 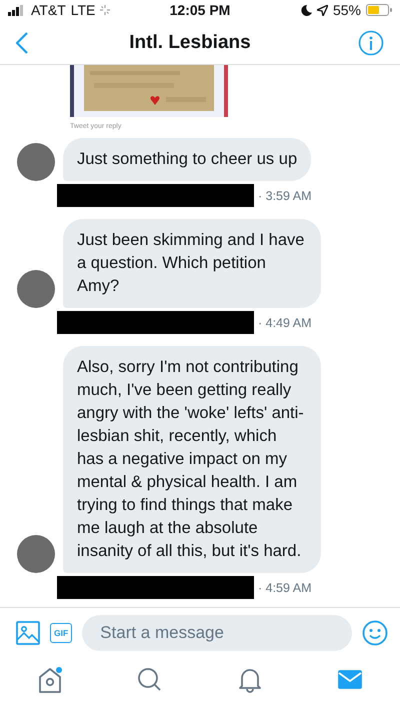 What do you see at coordinates (28, 632) in the screenshot?
I see `image-icon` at bounding box center [28, 632].